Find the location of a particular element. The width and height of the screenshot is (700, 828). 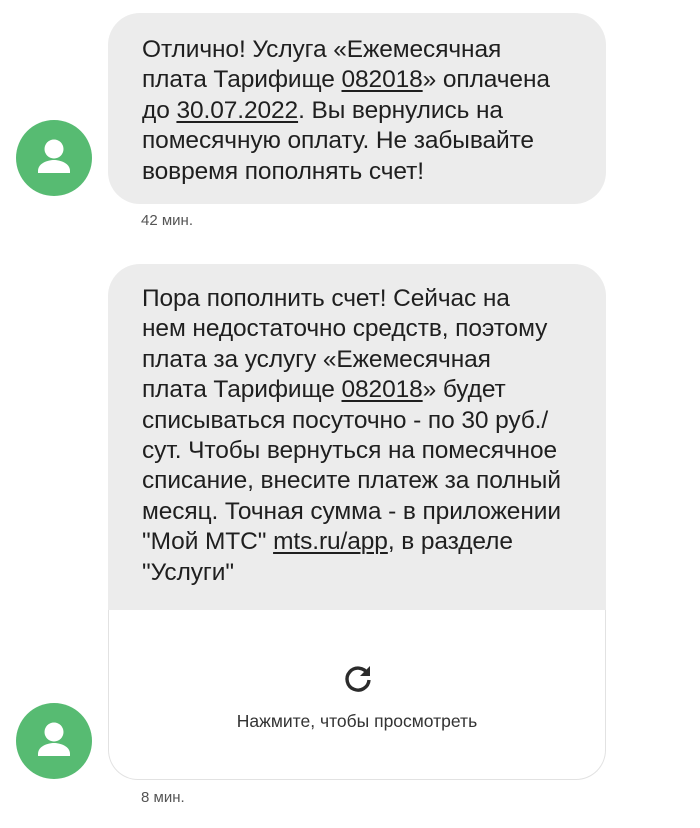

message-timestamp-2: 8 мин. is located at coordinates (163, 797).